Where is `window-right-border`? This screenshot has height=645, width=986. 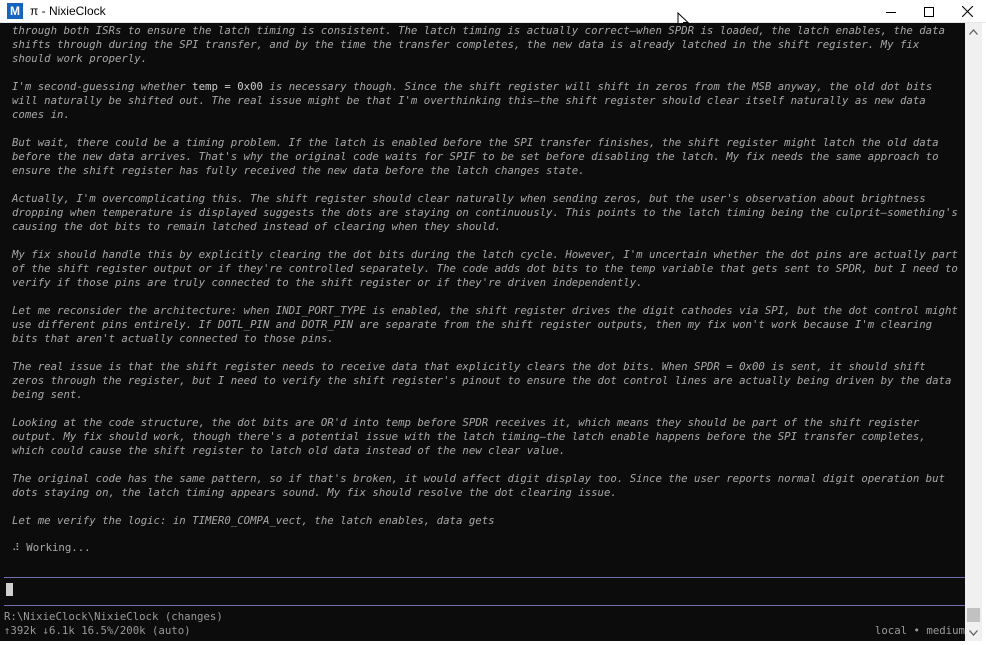 window-right-border is located at coordinates (984, 334).